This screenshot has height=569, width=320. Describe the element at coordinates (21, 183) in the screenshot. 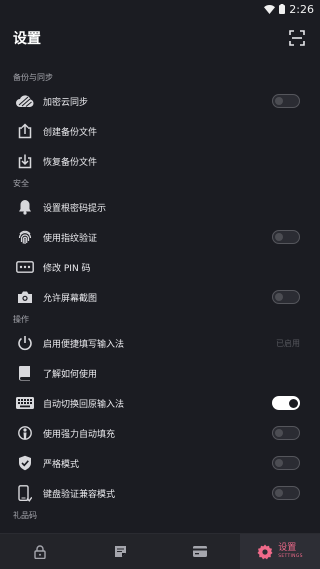

I see `section-label-security: 安全` at that location.